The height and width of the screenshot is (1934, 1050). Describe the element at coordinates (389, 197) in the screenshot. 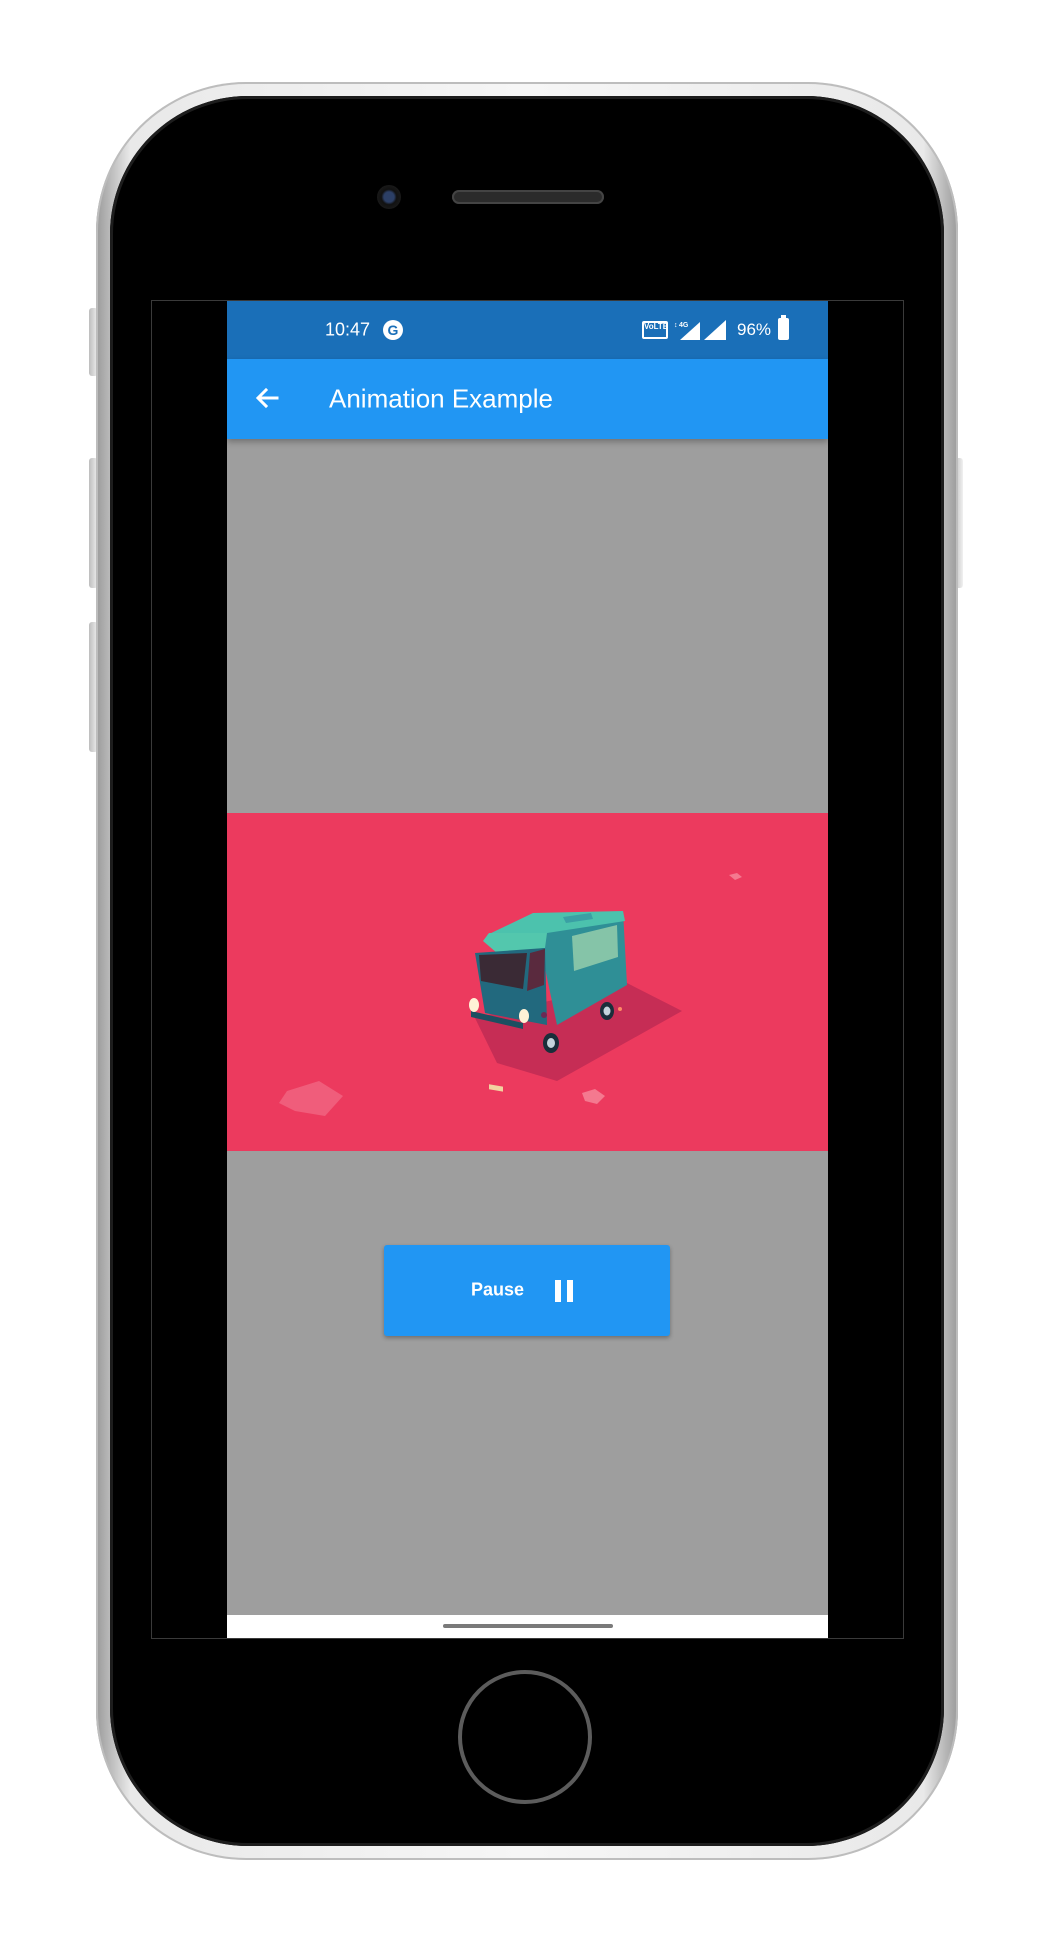

I see `front-camera` at that location.